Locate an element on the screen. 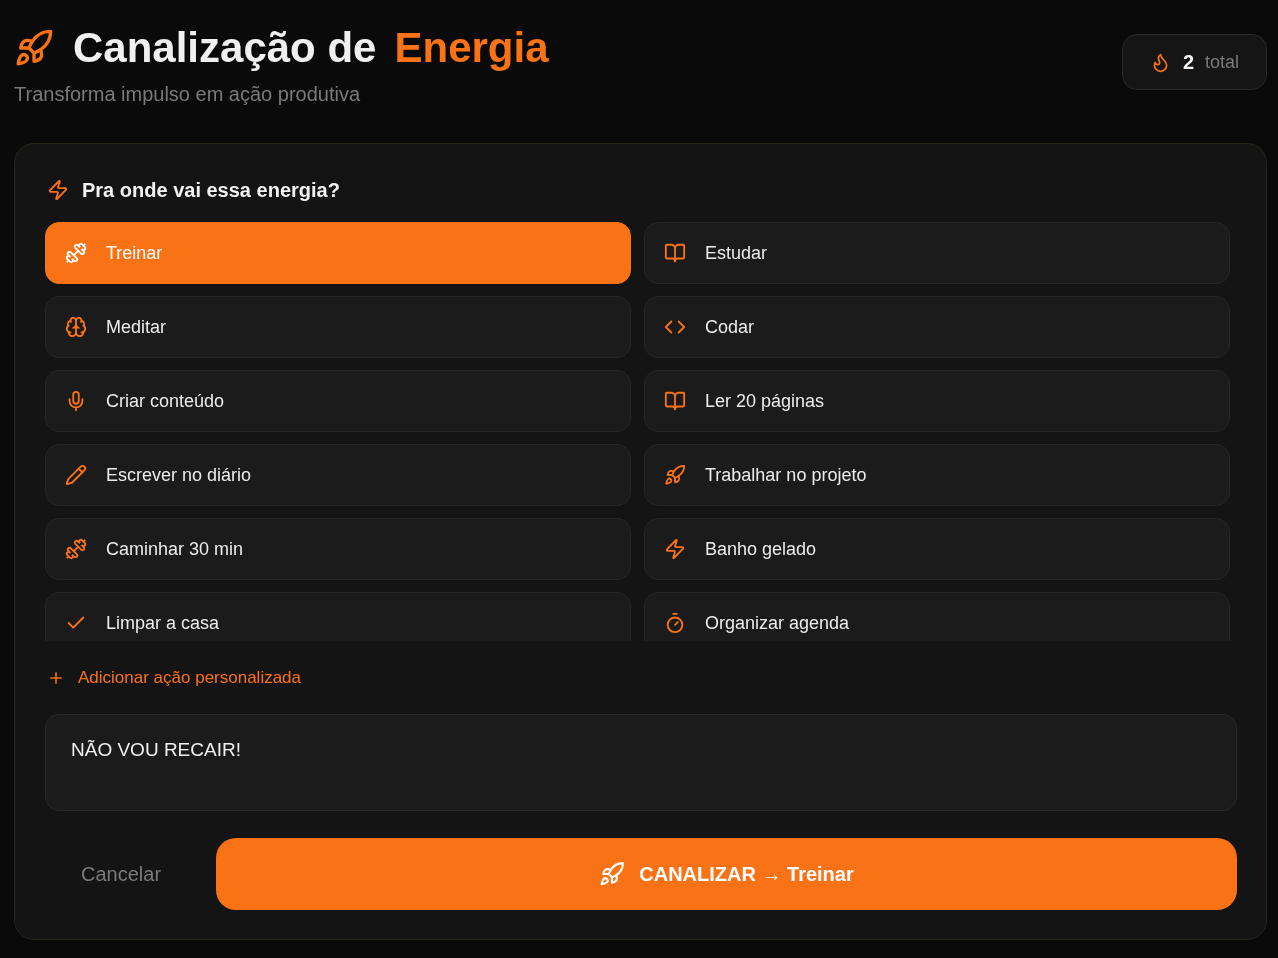  action-option: Escrever no diário is located at coordinates (338, 475).